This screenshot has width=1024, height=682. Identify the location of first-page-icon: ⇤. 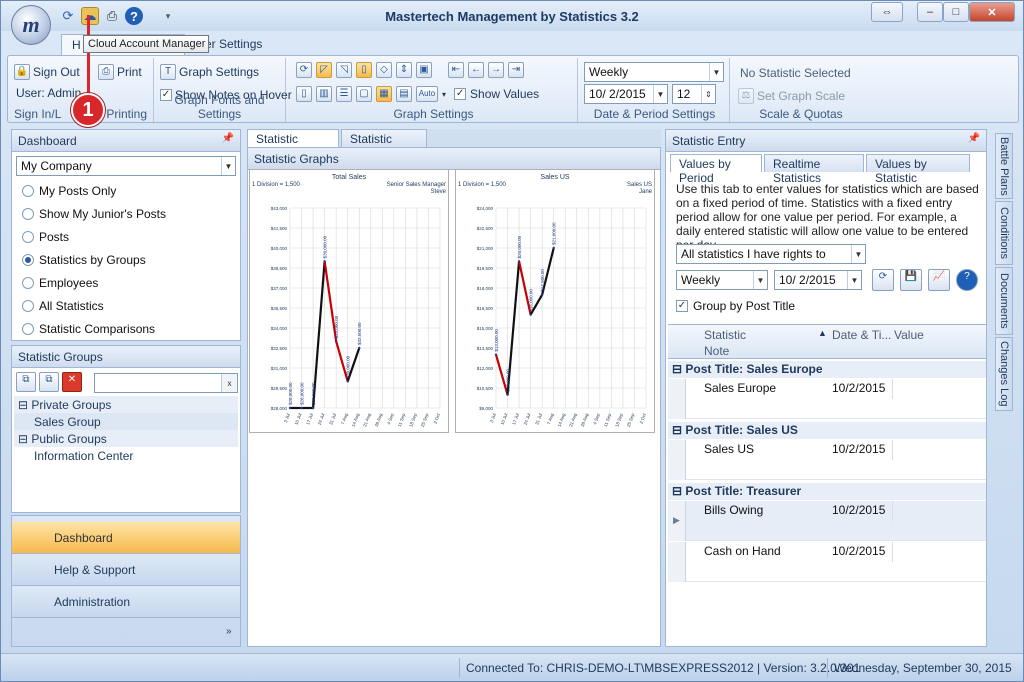
(456, 70).